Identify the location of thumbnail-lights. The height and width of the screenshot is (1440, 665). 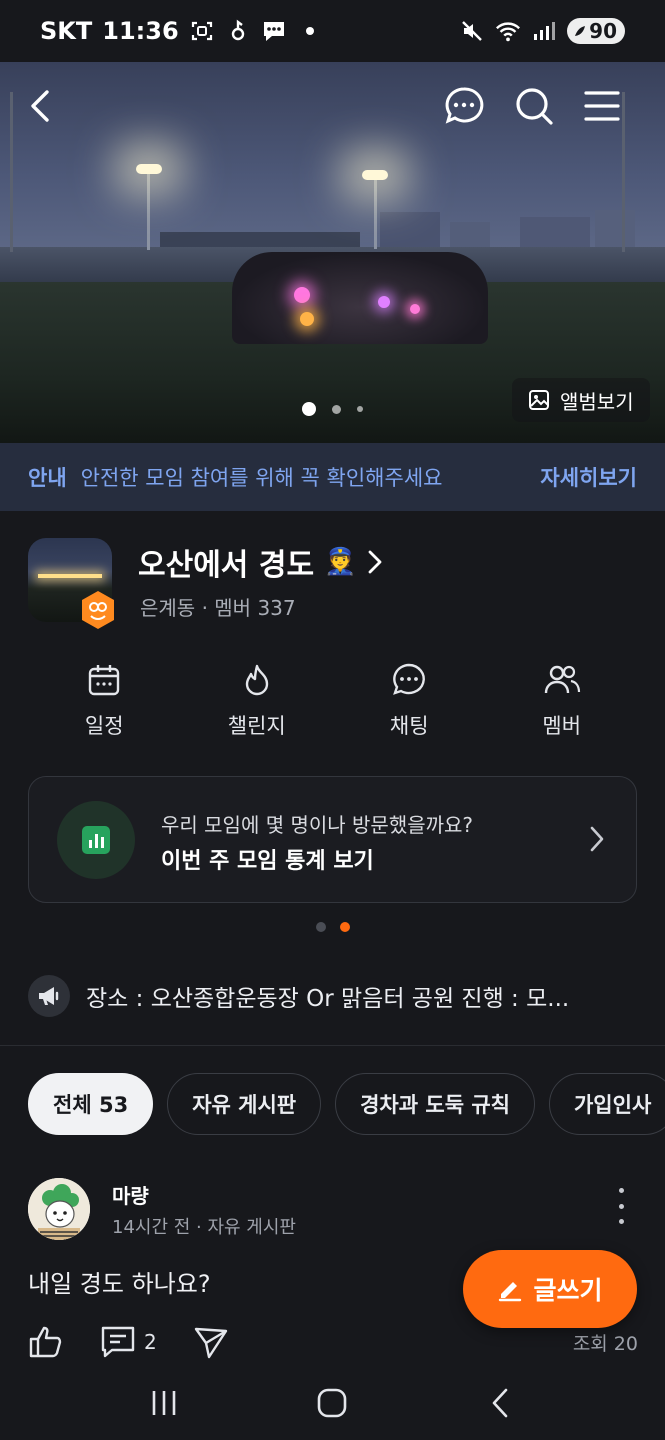
(70, 576).